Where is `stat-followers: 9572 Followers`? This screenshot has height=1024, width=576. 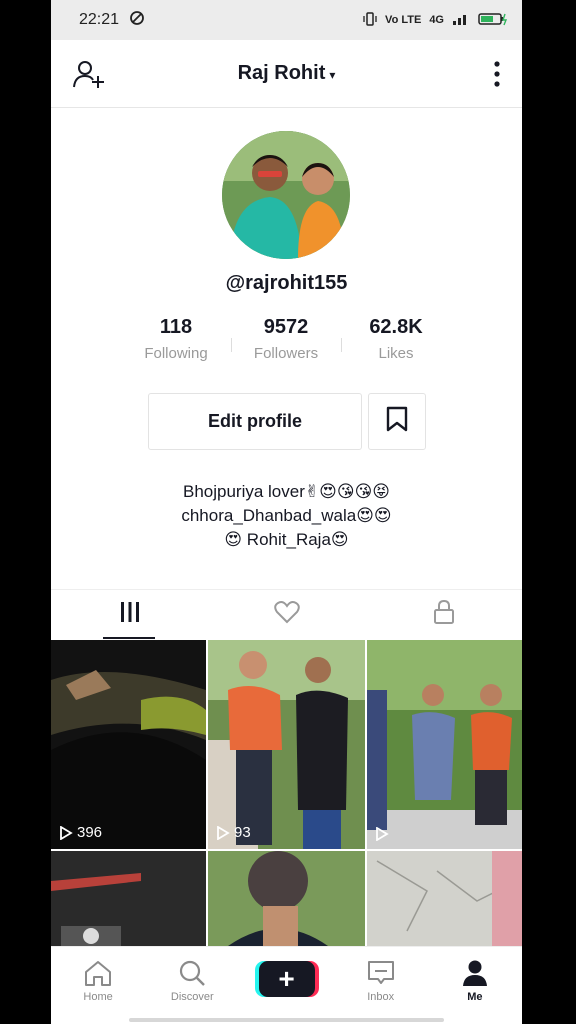
stat-followers: 9572 Followers is located at coordinates (286, 339).